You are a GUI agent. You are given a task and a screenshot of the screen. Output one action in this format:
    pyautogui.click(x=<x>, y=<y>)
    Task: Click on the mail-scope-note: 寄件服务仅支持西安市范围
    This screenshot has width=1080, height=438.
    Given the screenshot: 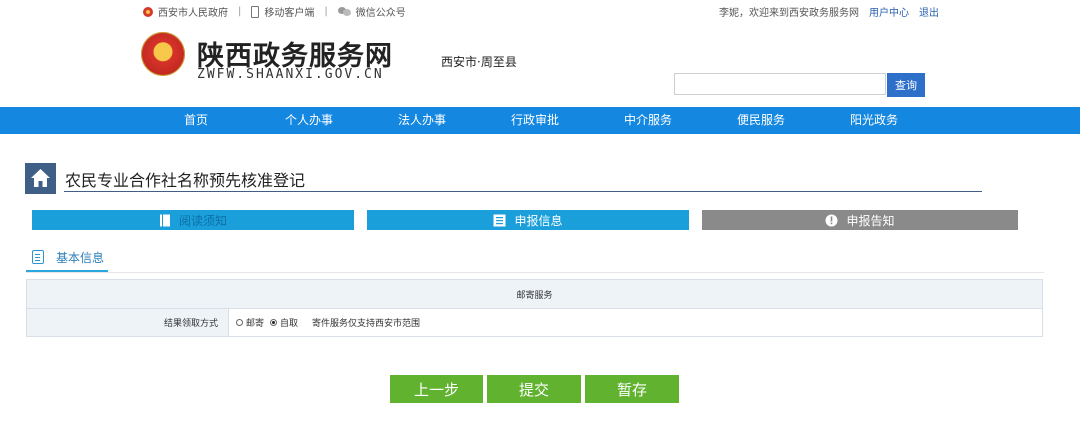 What is the action you would take?
    pyautogui.click(x=366, y=324)
    